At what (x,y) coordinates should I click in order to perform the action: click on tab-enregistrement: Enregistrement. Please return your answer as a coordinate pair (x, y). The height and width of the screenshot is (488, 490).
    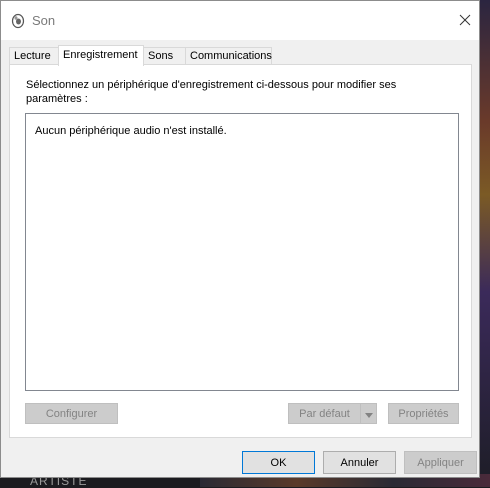
    Looking at the image, I should click on (101, 55).